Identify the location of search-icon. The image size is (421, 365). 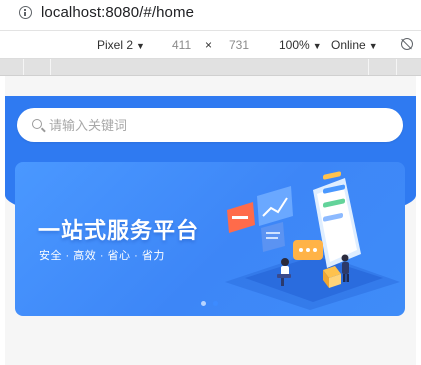
(37, 124).